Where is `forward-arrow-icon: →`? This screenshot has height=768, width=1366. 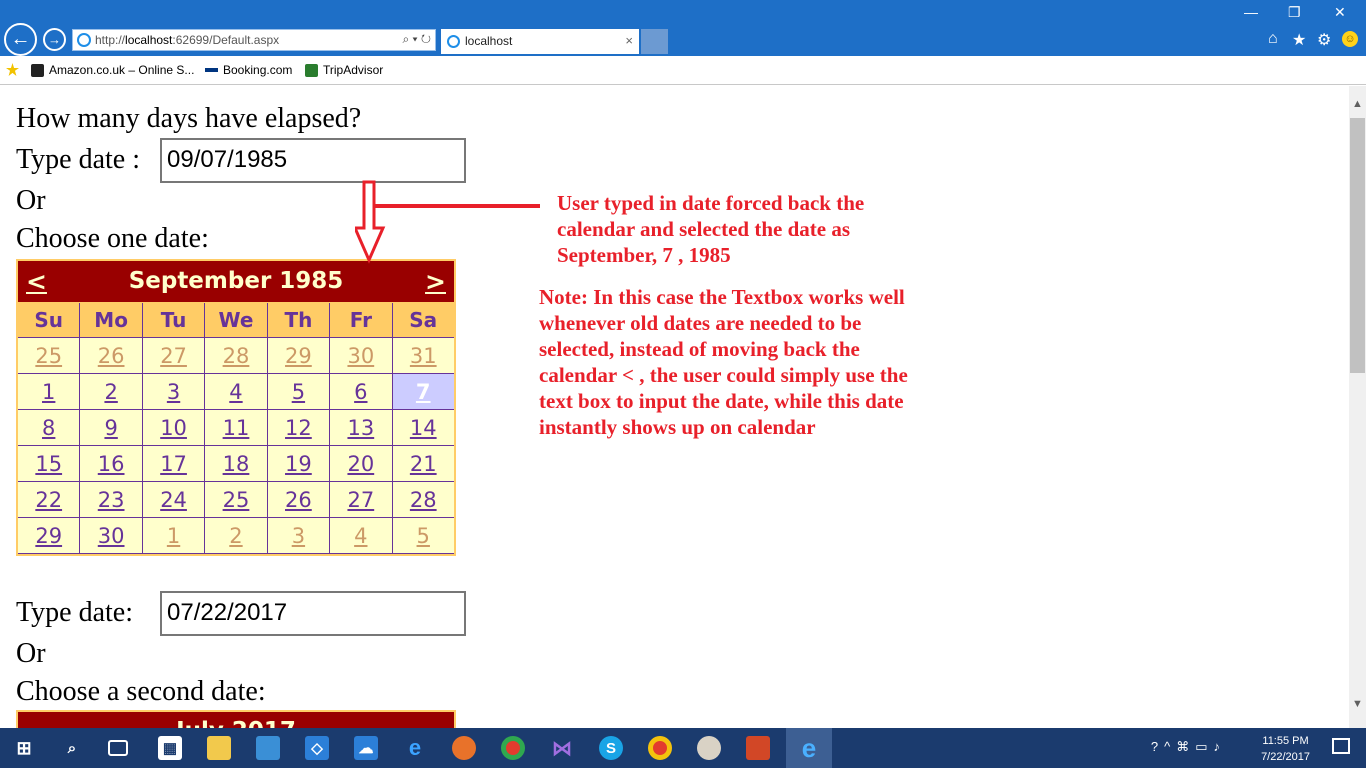 forward-arrow-icon: → is located at coordinates (54, 39).